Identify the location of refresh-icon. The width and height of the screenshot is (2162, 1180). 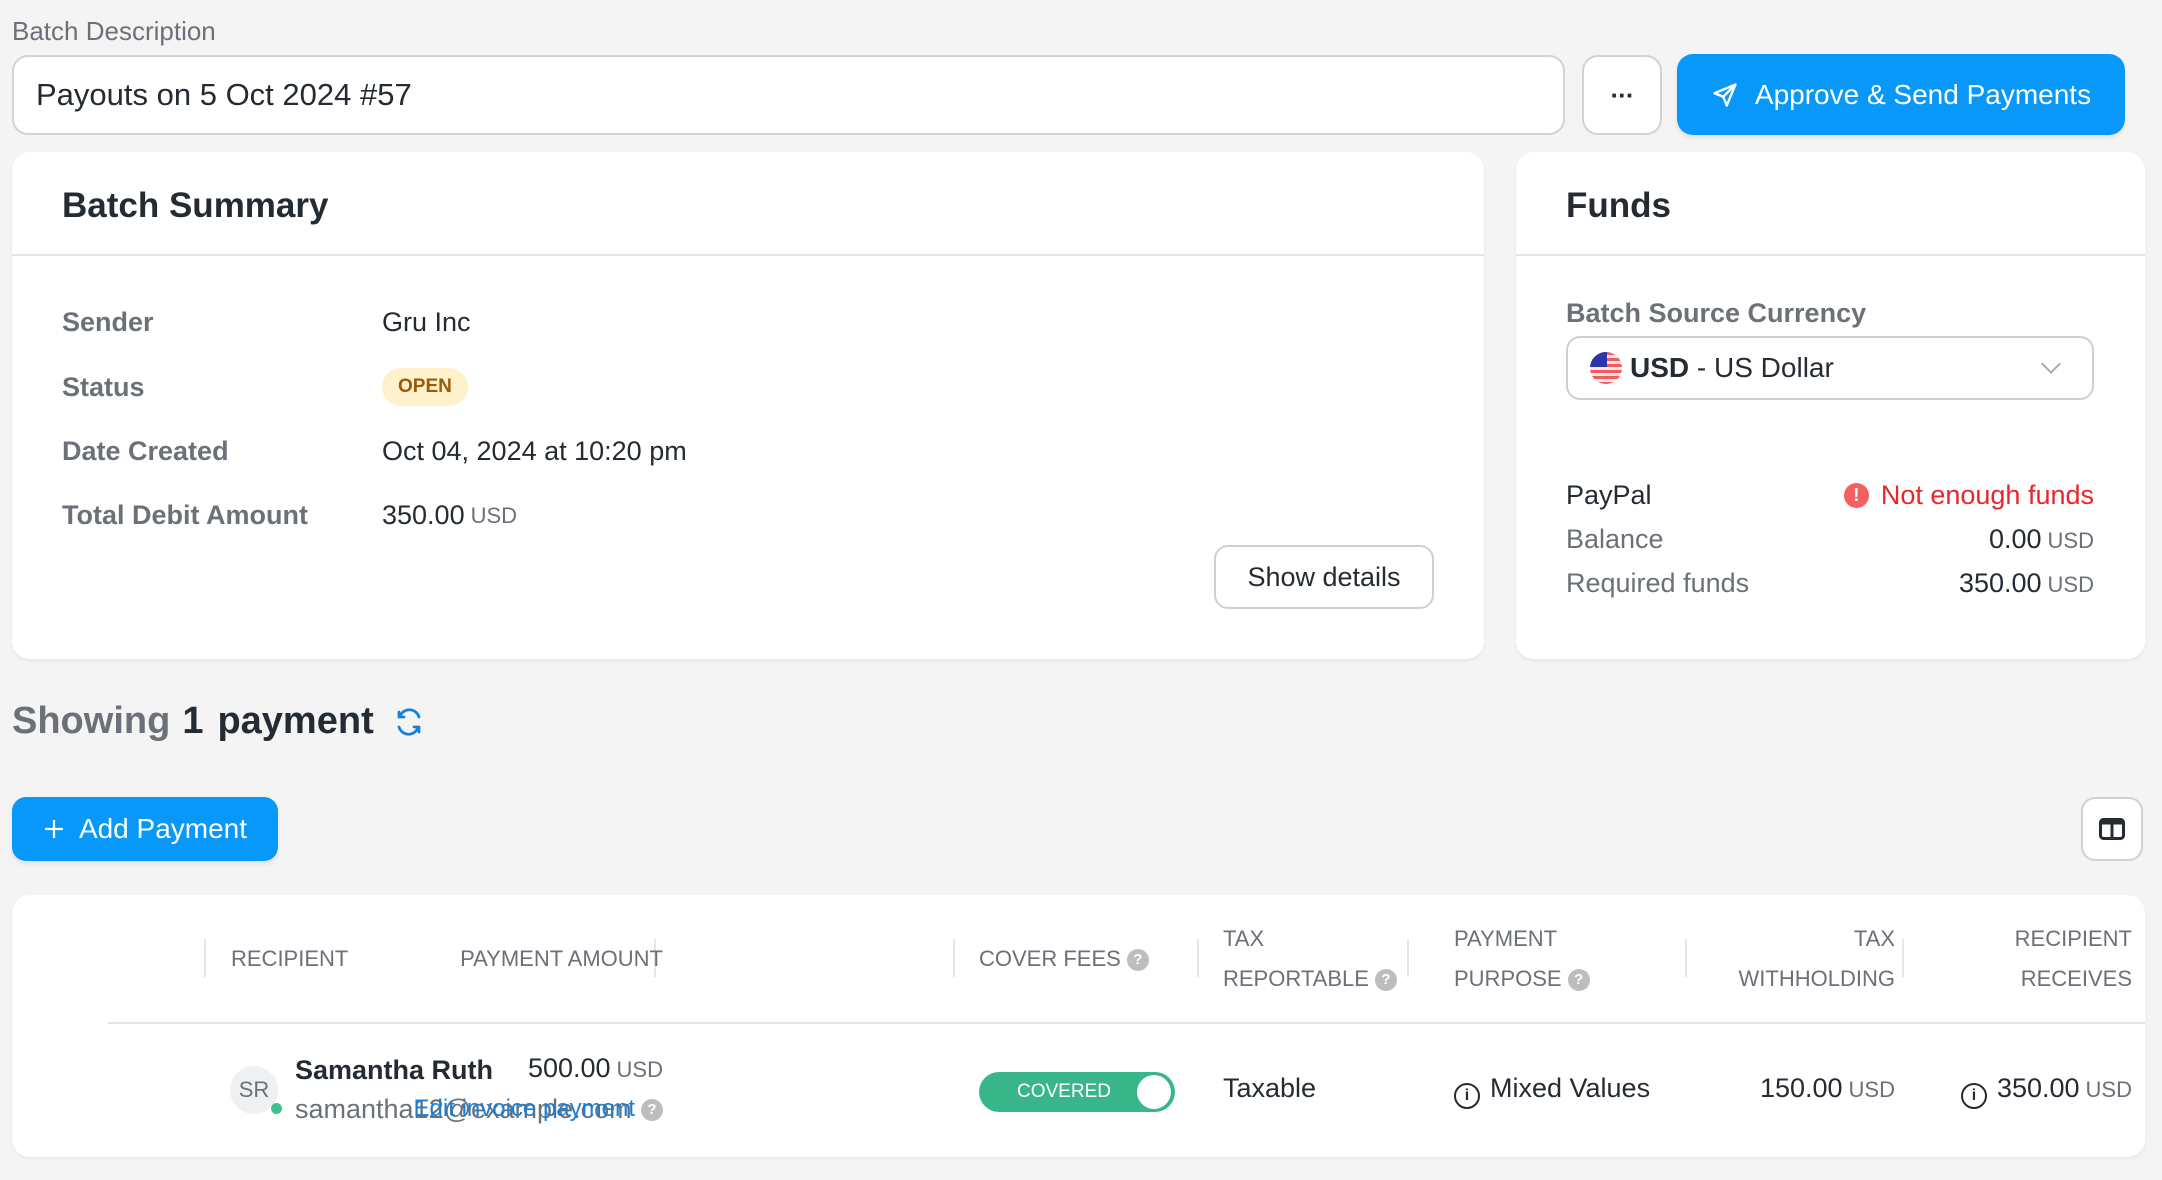
(409, 722).